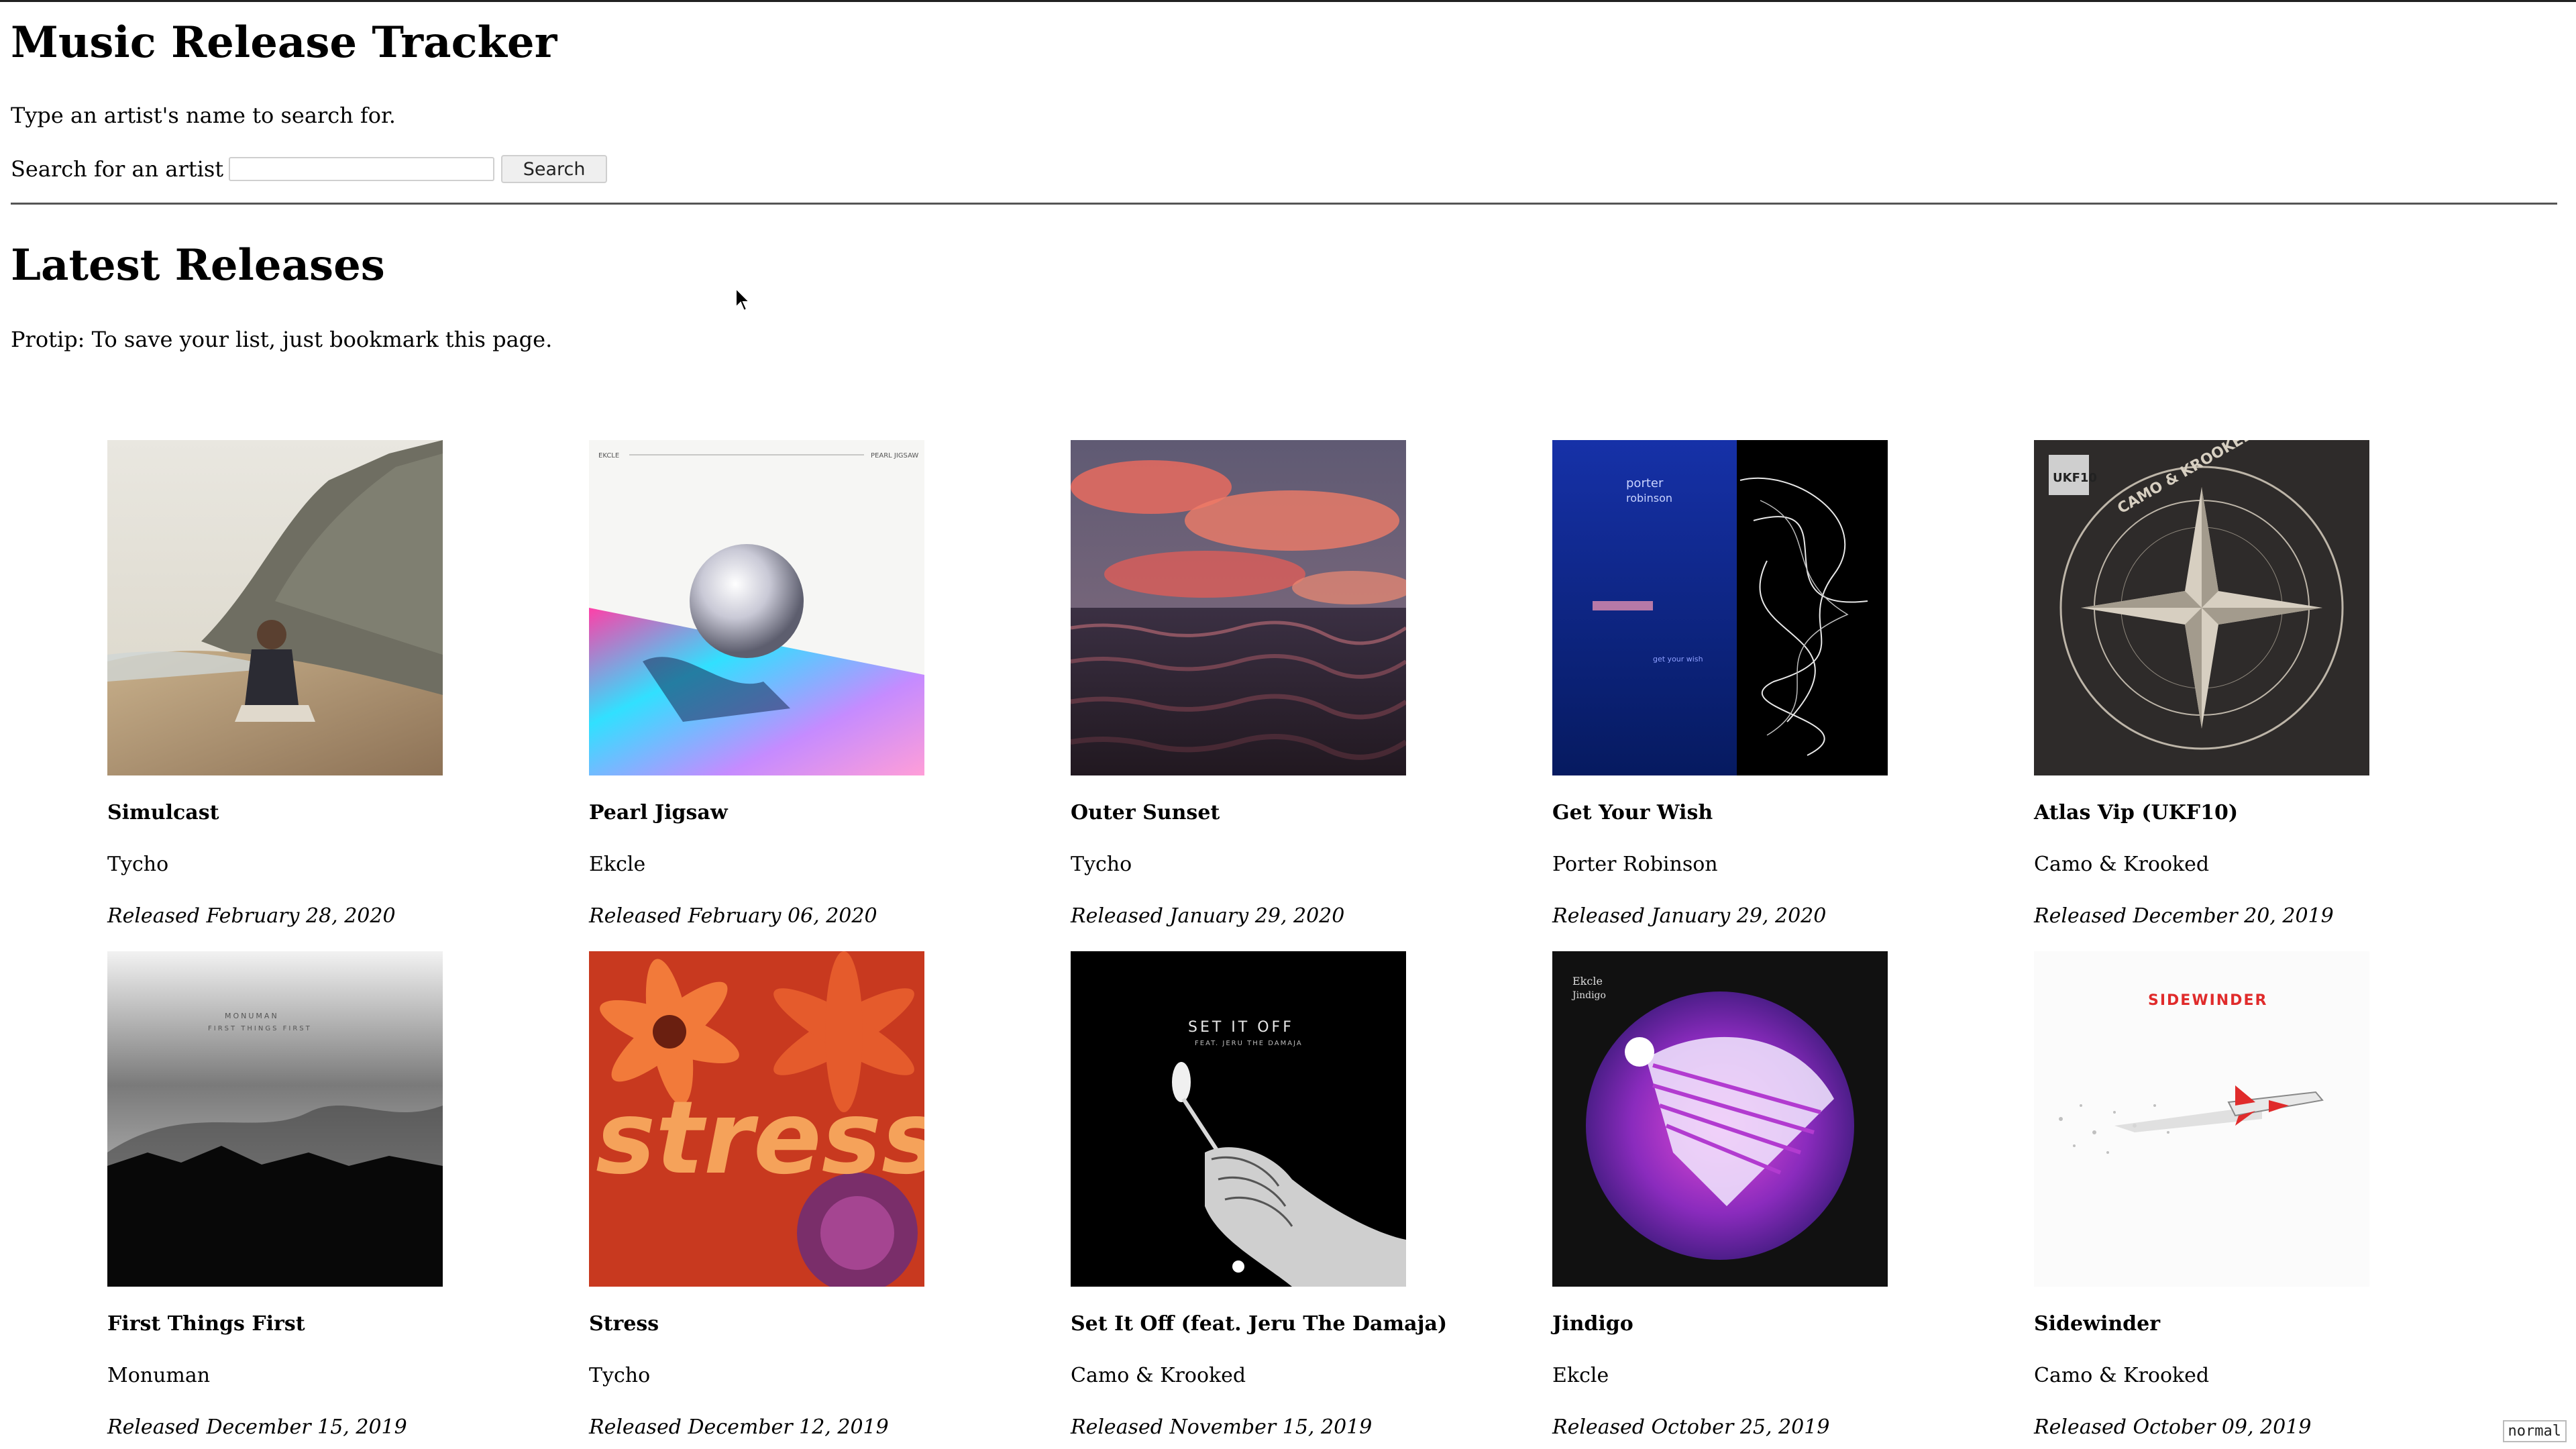 The height and width of the screenshot is (1449, 2576). What do you see at coordinates (1649, 498) in the screenshot?
I see `art-text: robinson` at bounding box center [1649, 498].